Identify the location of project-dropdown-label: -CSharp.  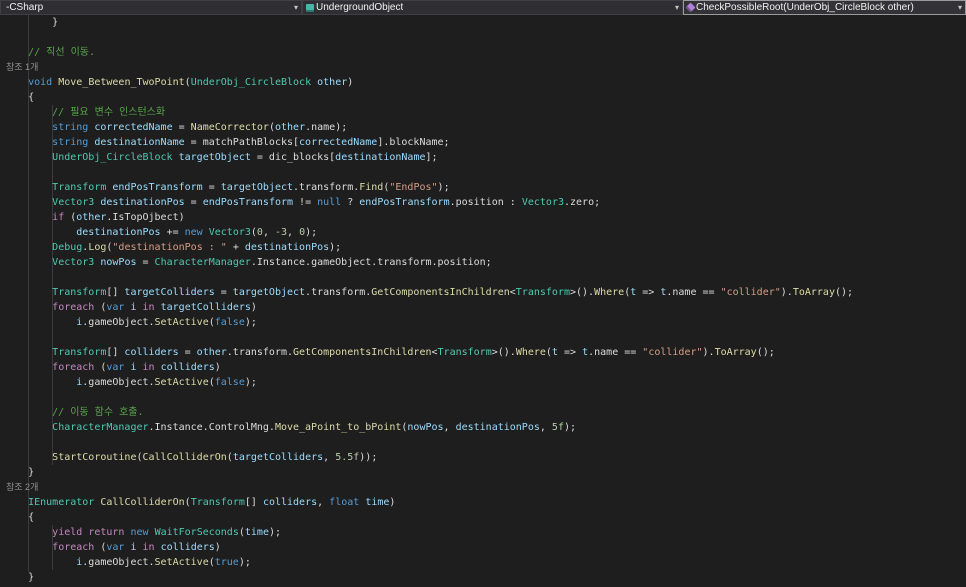
(25, 7).